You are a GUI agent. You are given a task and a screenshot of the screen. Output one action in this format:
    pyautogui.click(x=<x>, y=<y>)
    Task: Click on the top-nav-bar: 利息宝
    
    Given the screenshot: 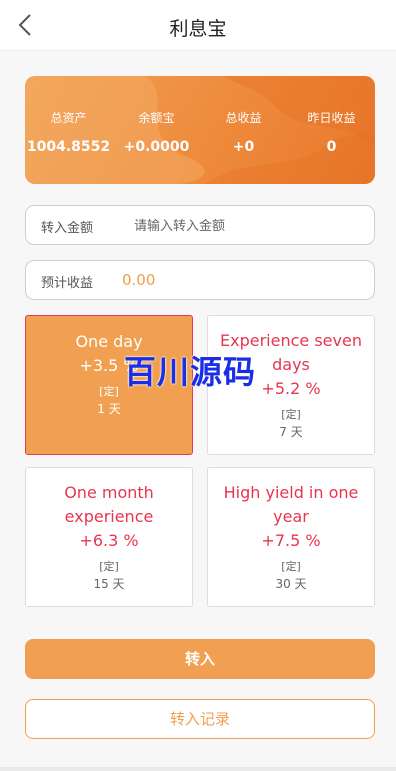 What is the action you would take?
    pyautogui.click(x=198, y=25)
    